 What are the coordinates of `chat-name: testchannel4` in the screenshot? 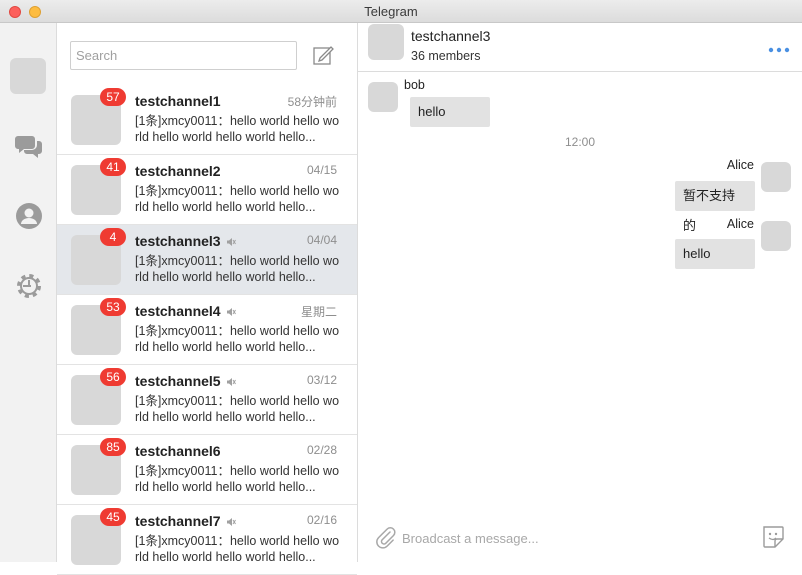 It's located at (185, 311).